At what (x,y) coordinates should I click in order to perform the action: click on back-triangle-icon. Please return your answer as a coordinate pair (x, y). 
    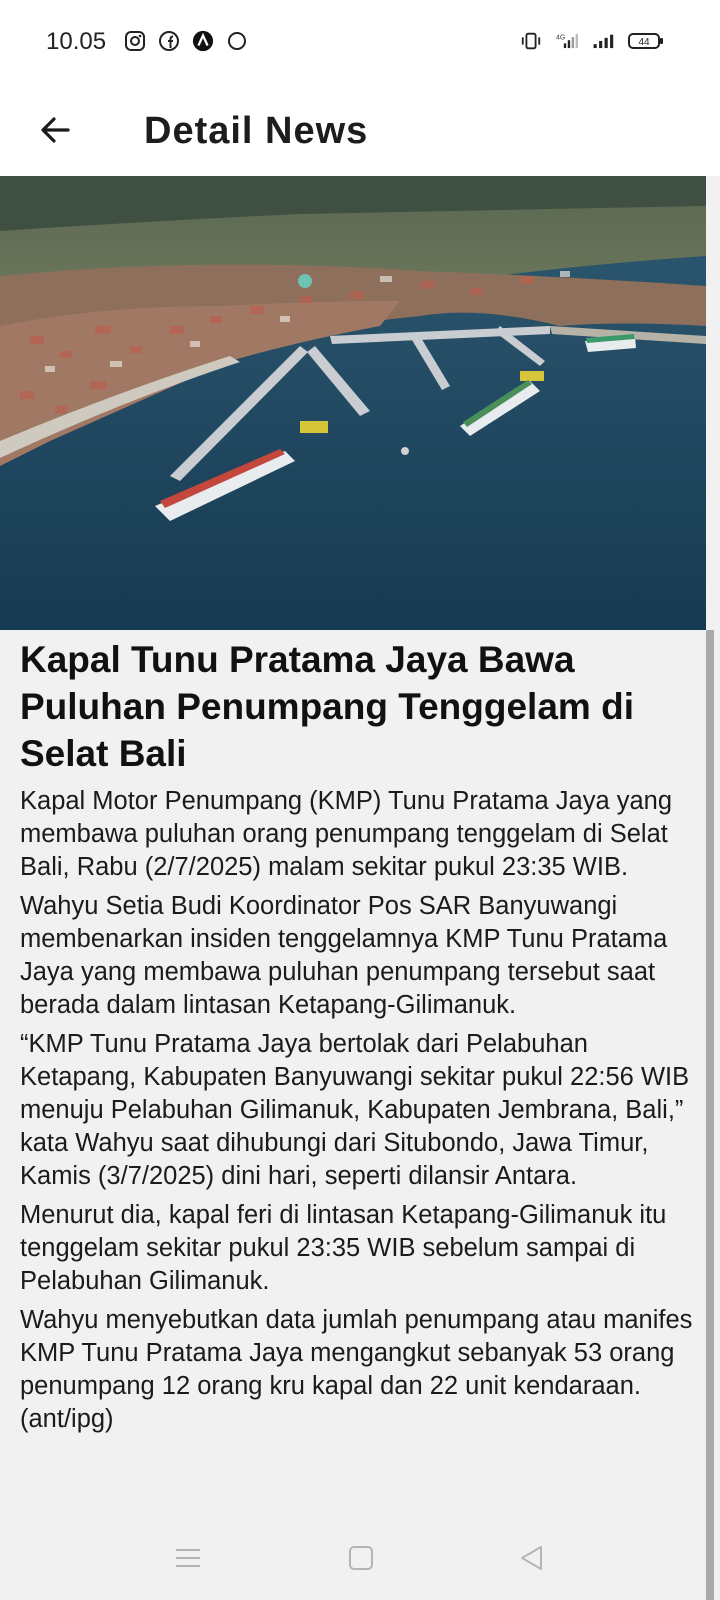
    Looking at the image, I should click on (532, 1558).